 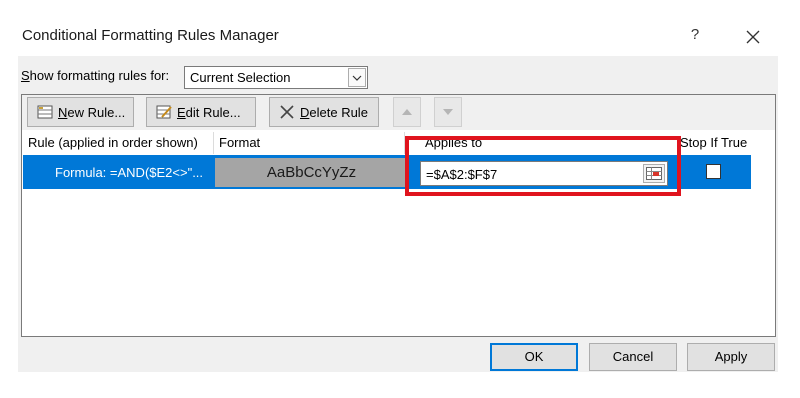 What do you see at coordinates (695, 36) in the screenshot?
I see `help-button: ?` at bounding box center [695, 36].